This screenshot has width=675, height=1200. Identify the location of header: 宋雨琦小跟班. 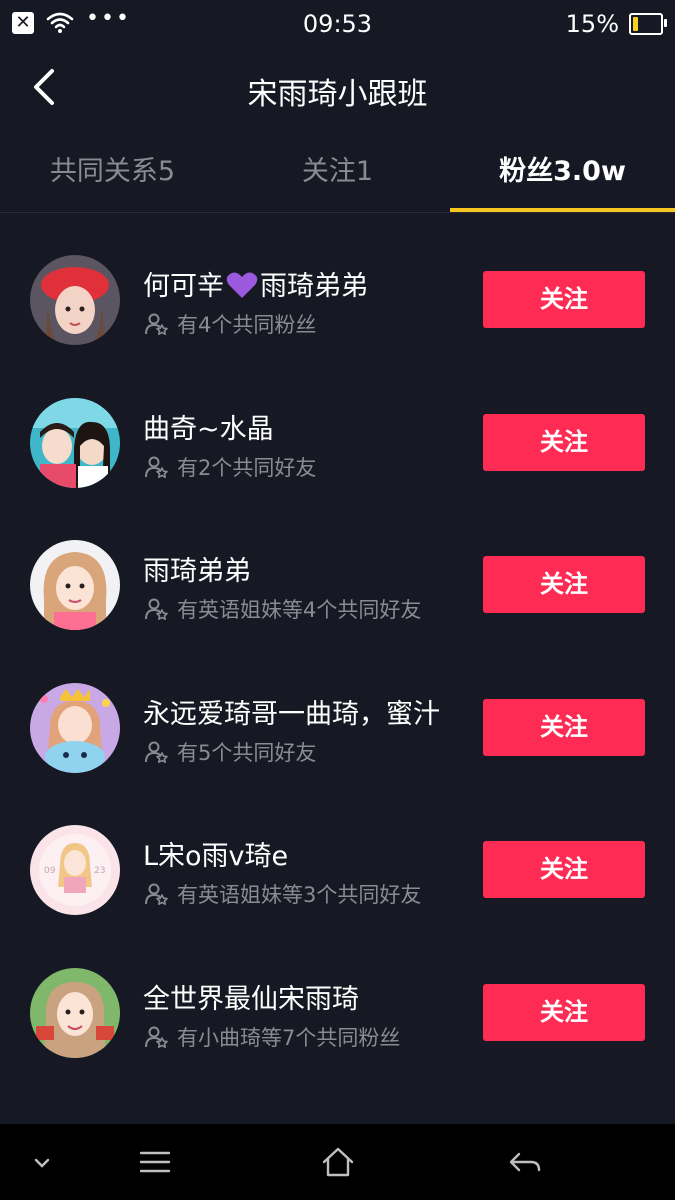
(337, 88).